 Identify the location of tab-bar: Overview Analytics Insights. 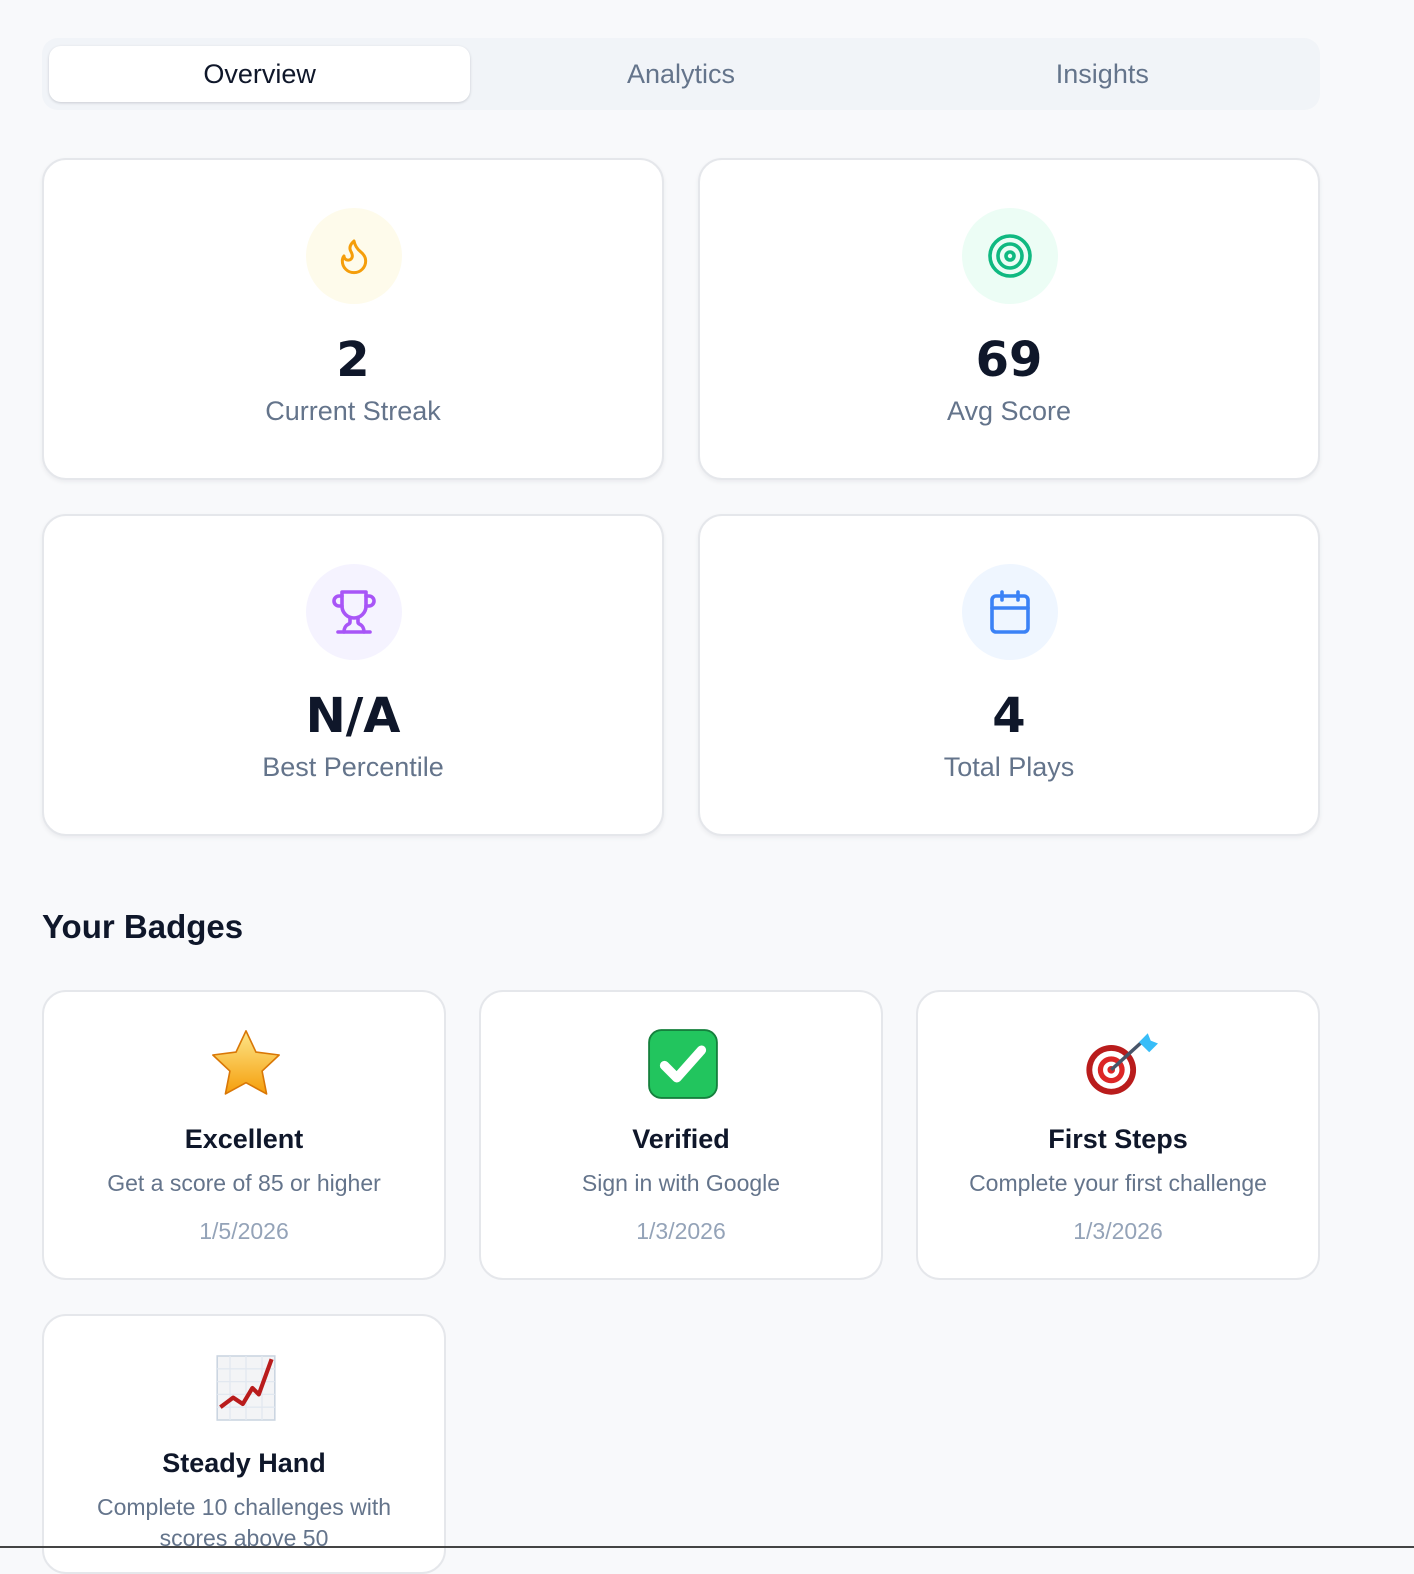
(681, 74).